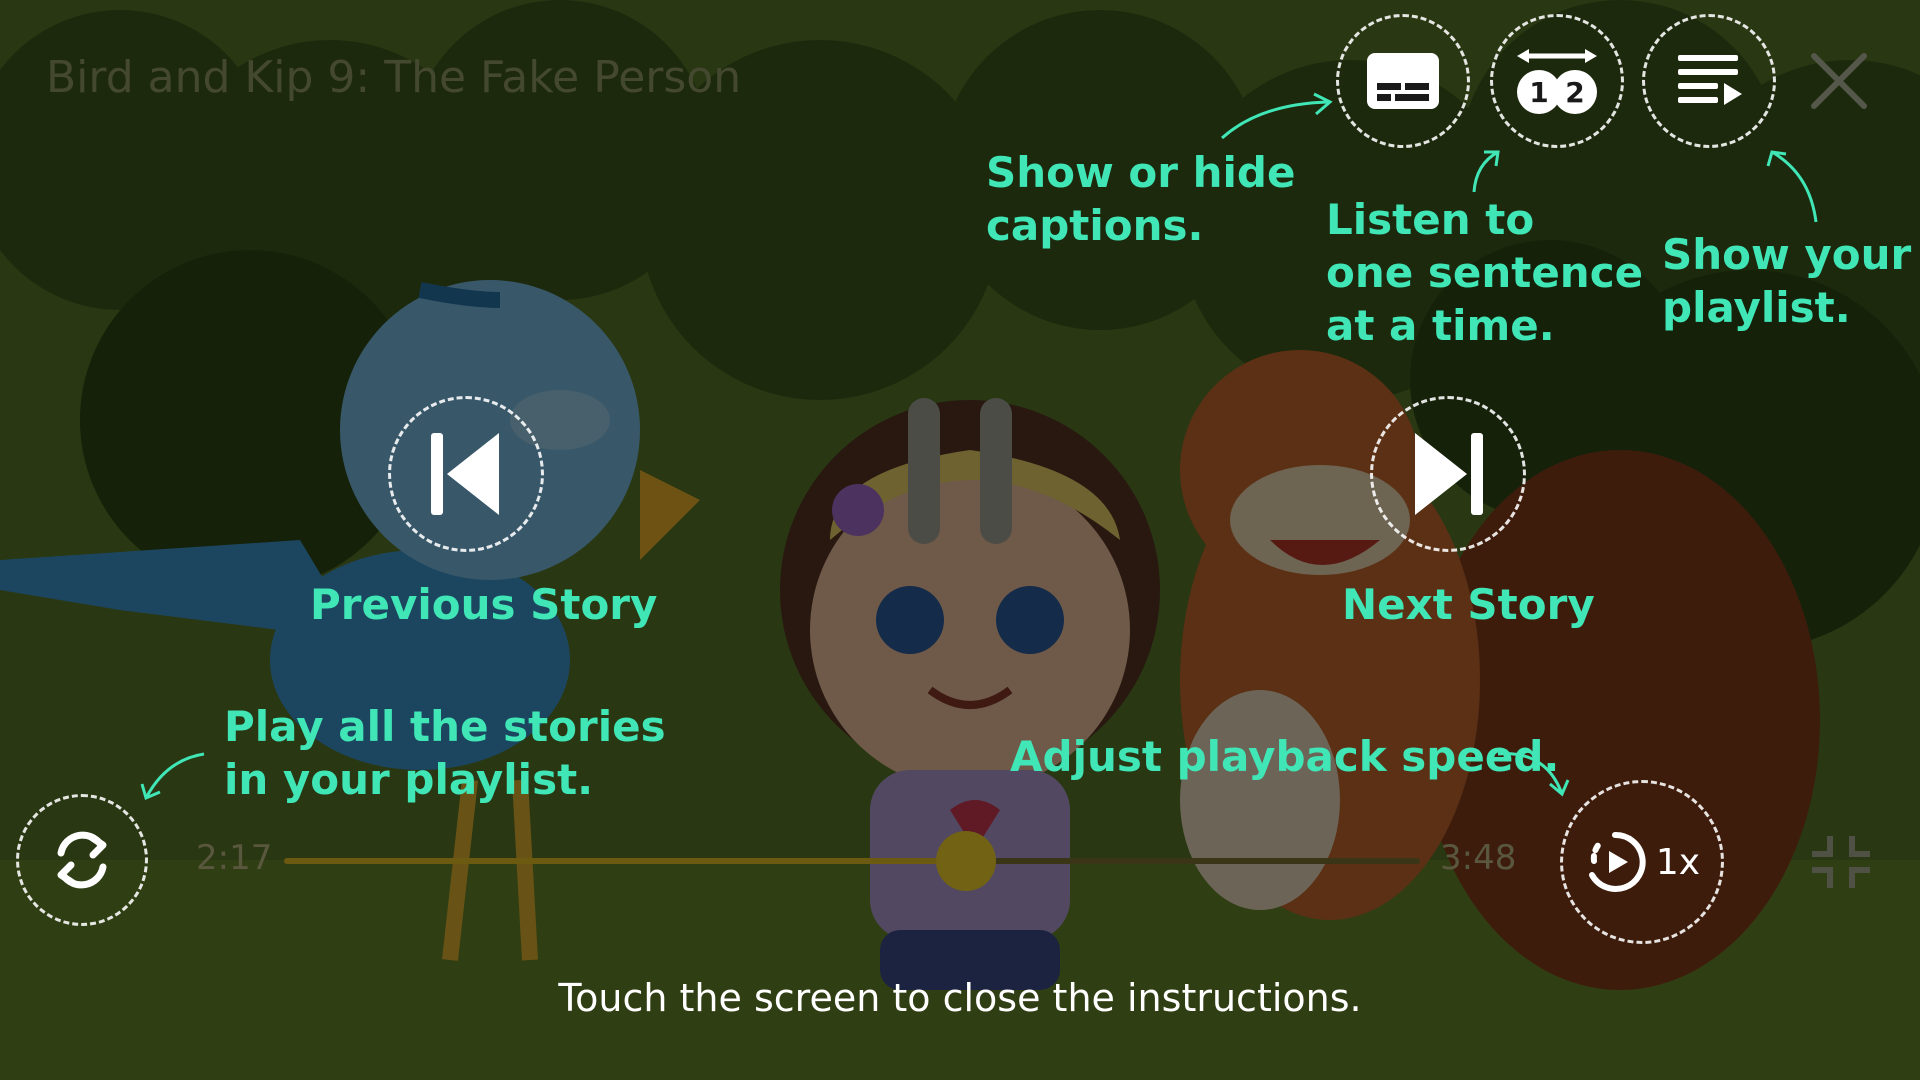 The width and height of the screenshot is (1920, 1080). I want to click on elapsed-time: 2:17, so click(234, 858).